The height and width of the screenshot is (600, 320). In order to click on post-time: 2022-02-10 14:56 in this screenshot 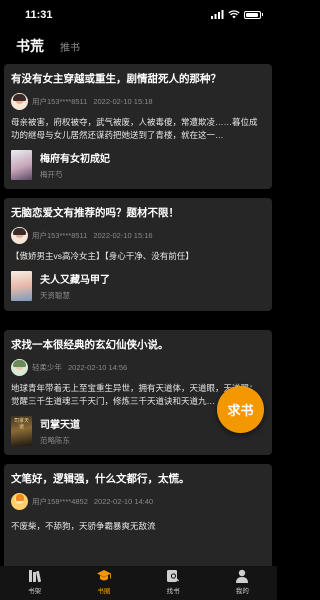, I will do `click(98, 367)`.